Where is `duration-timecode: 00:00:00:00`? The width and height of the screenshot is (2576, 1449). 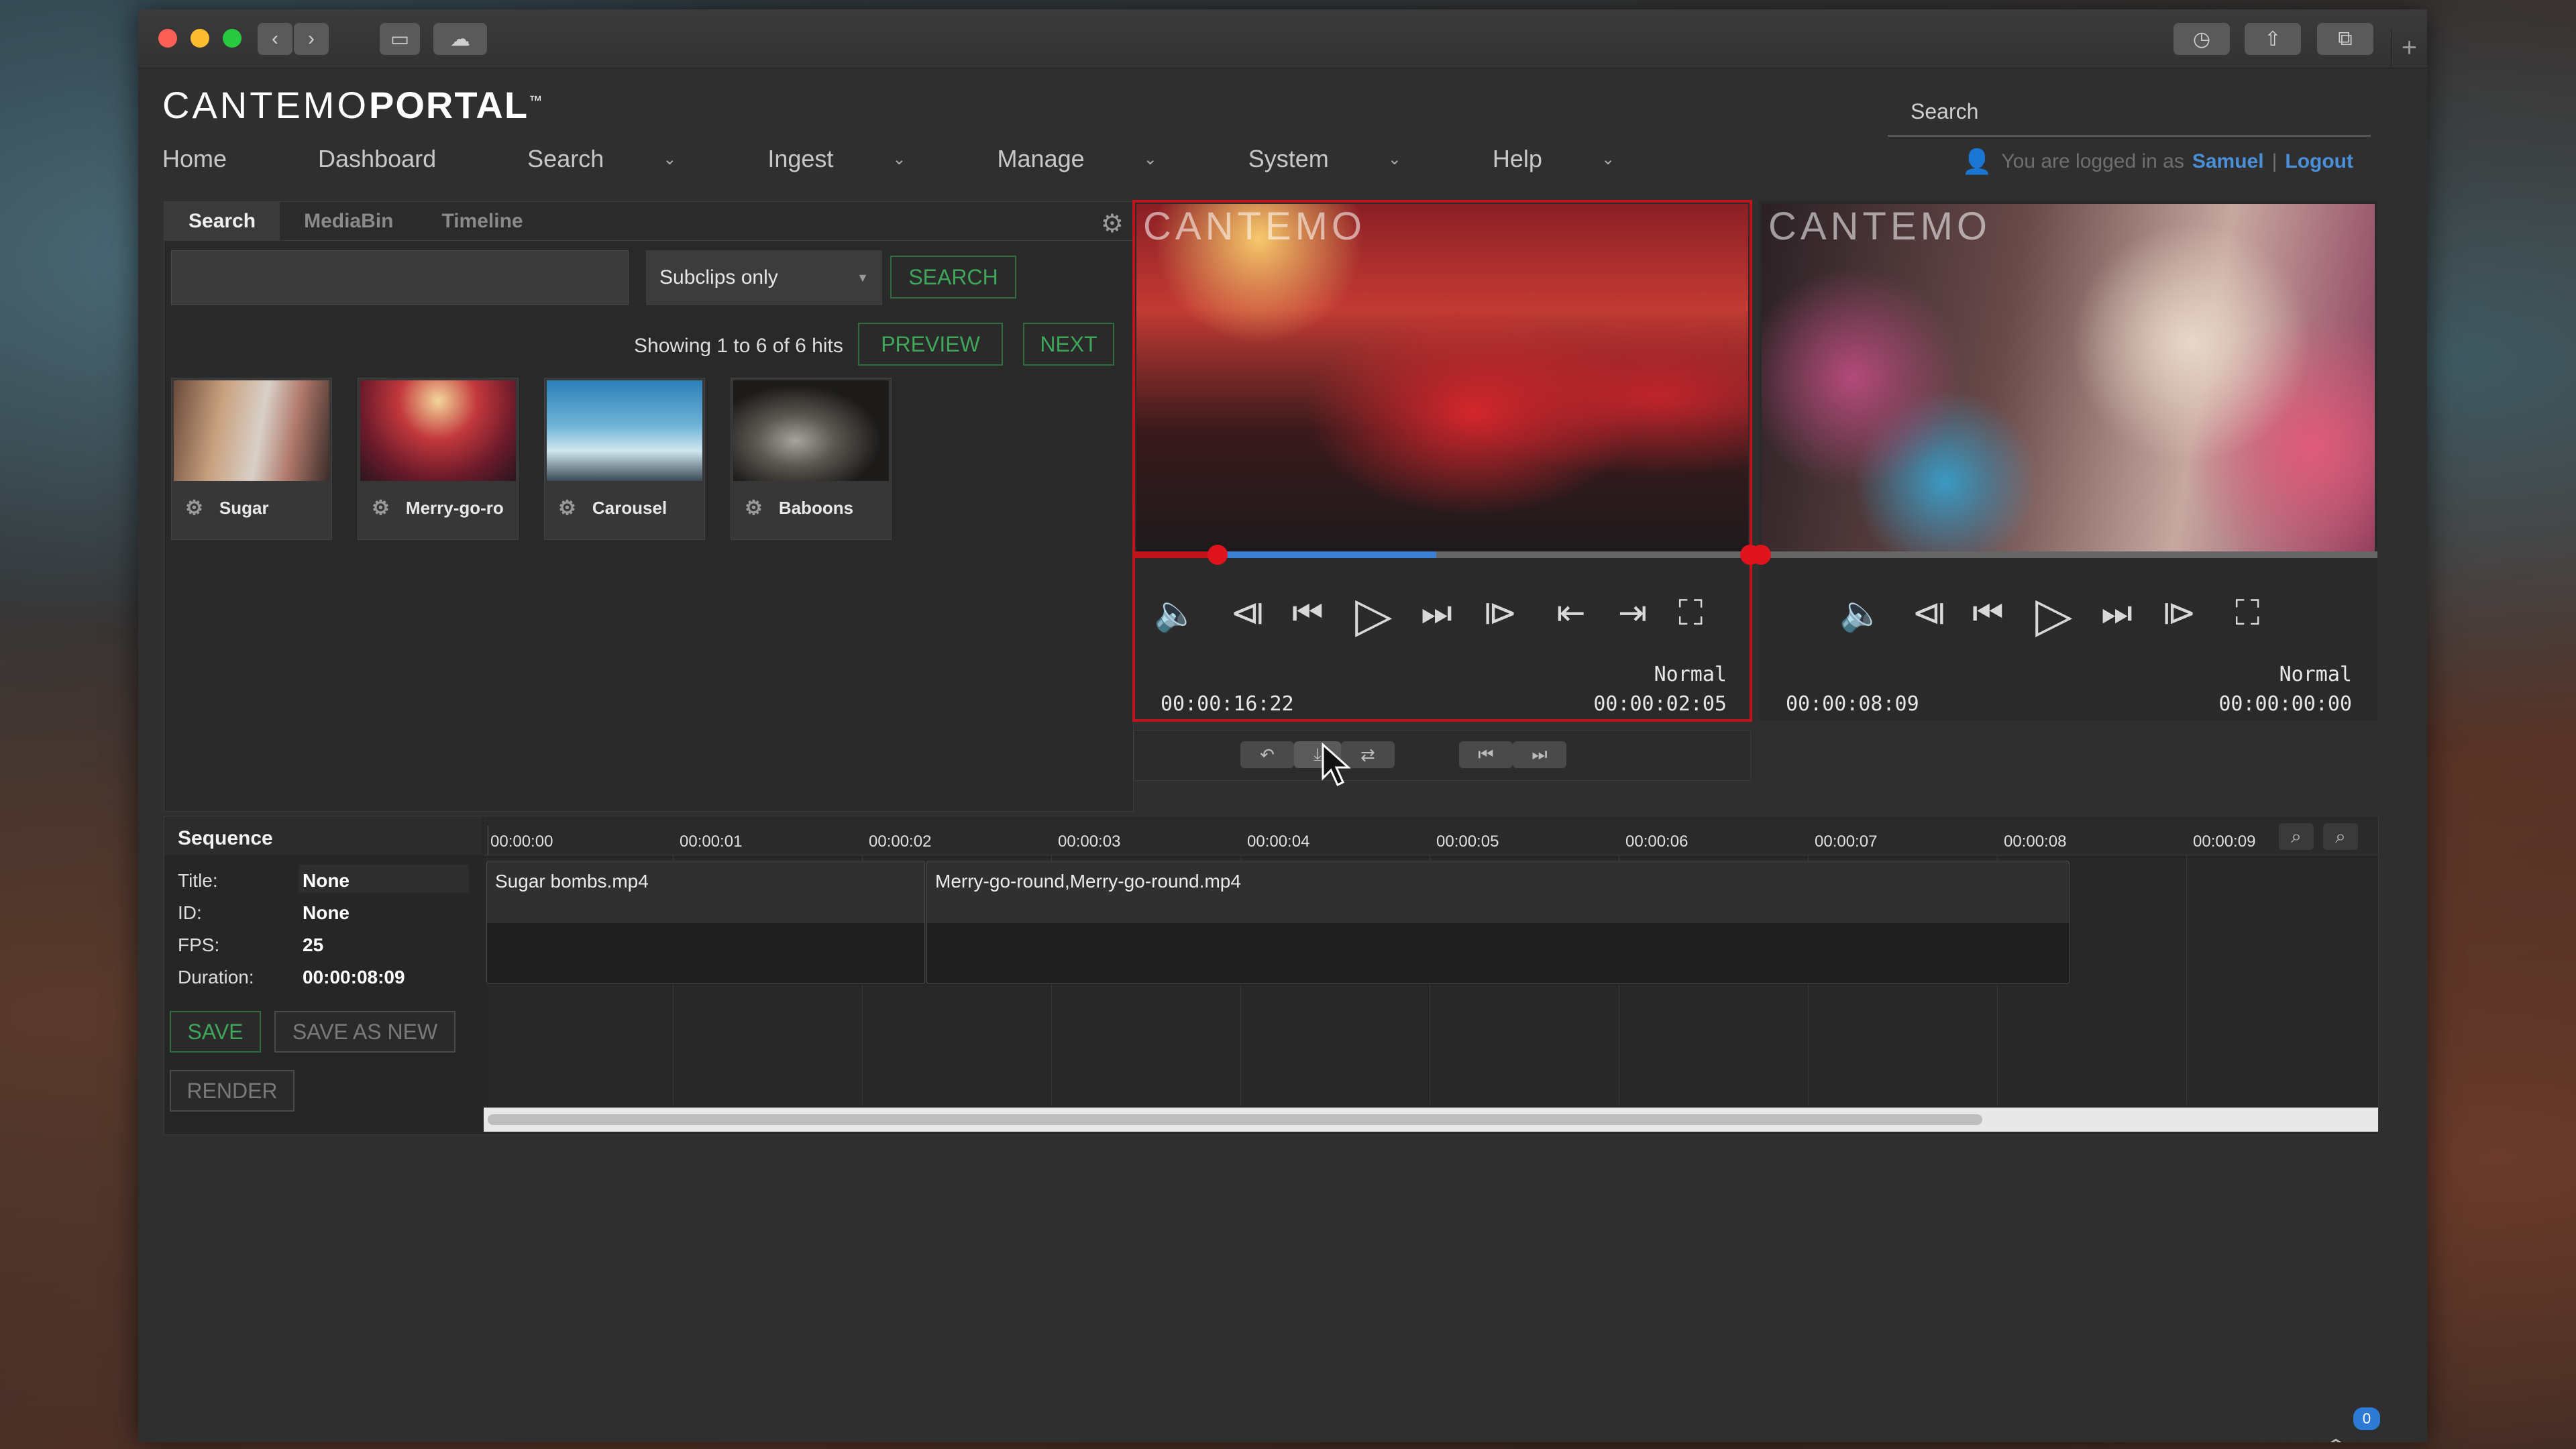 duration-timecode: 00:00:00:00 is located at coordinates (2285, 704).